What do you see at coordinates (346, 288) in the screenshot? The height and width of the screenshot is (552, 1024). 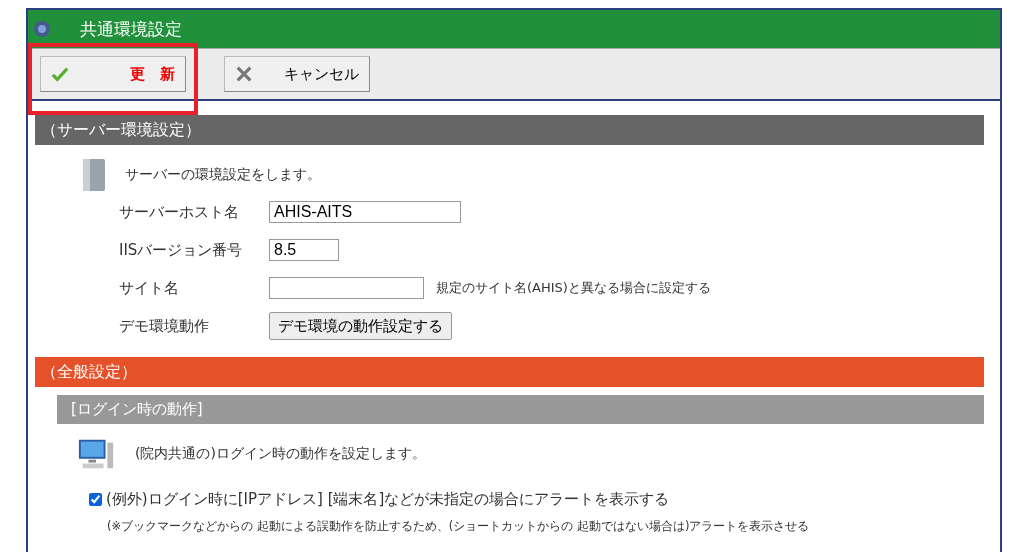 I see `input-field` at bounding box center [346, 288].